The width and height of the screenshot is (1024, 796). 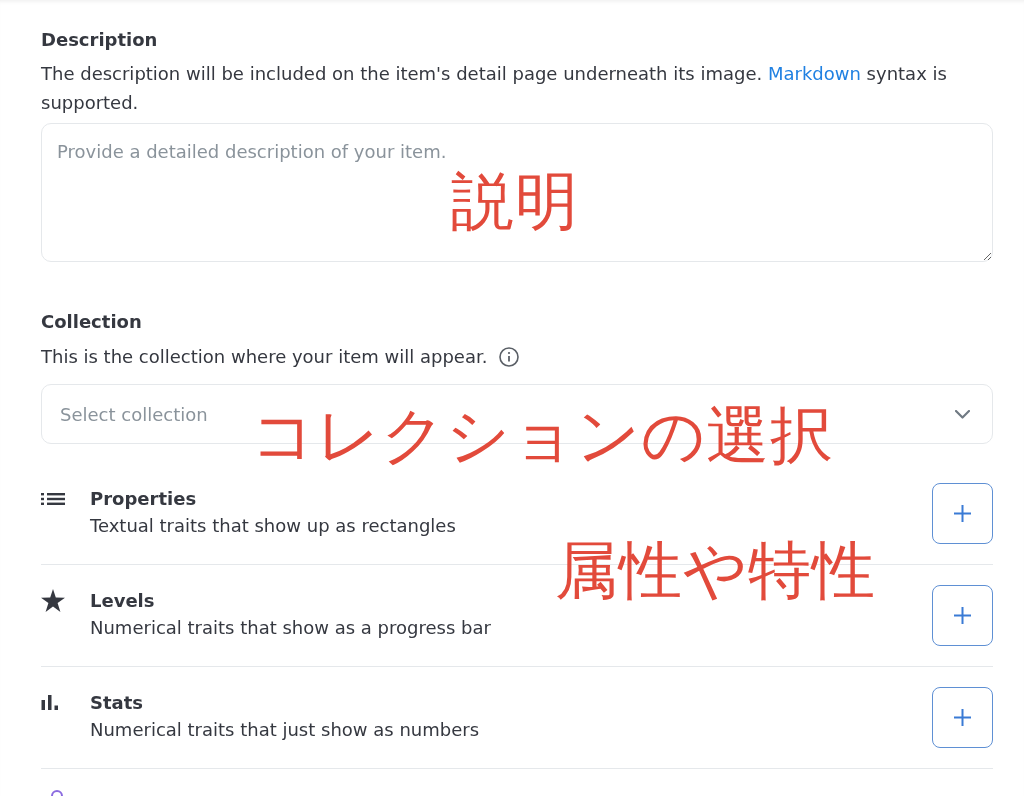 What do you see at coordinates (144, 498) in the screenshot?
I see `trait-title: Properties` at bounding box center [144, 498].